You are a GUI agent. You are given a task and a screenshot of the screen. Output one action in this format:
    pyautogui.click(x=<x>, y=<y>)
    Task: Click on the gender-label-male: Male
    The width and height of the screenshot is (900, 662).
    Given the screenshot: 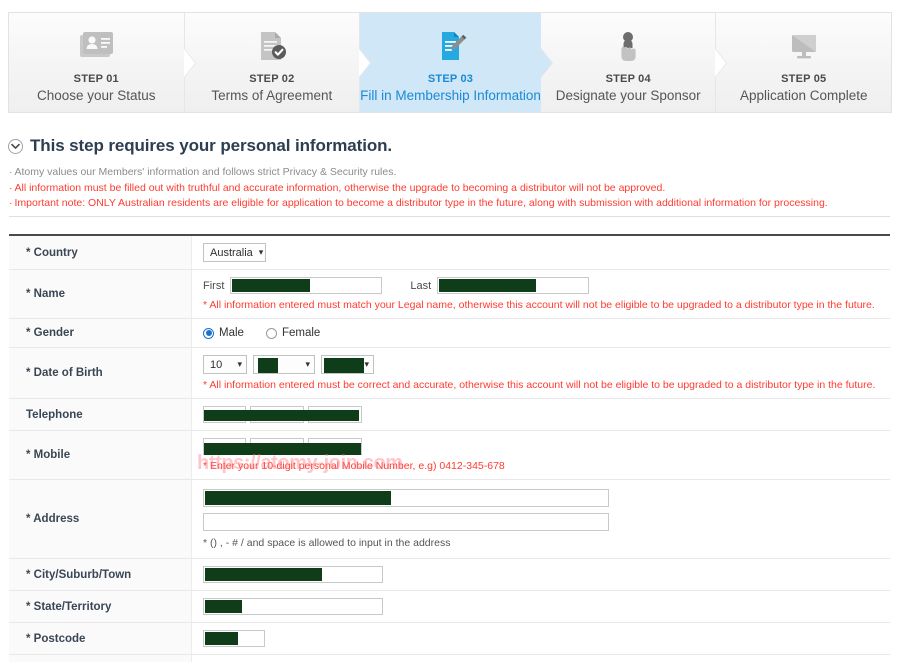 What is the action you would take?
    pyautogui.click(x=231, y=333)
    